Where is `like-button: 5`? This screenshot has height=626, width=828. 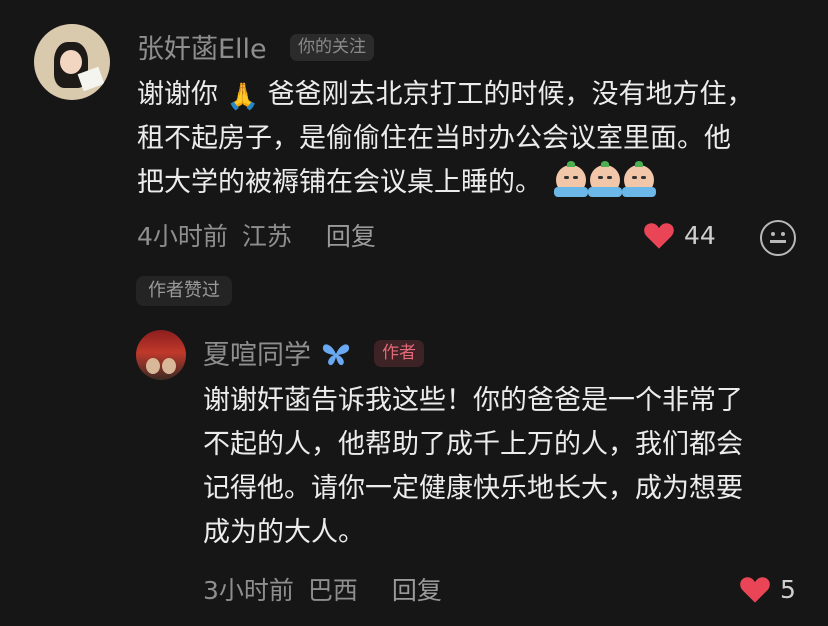
like-button: 5 is located at coordinates (767, 589).